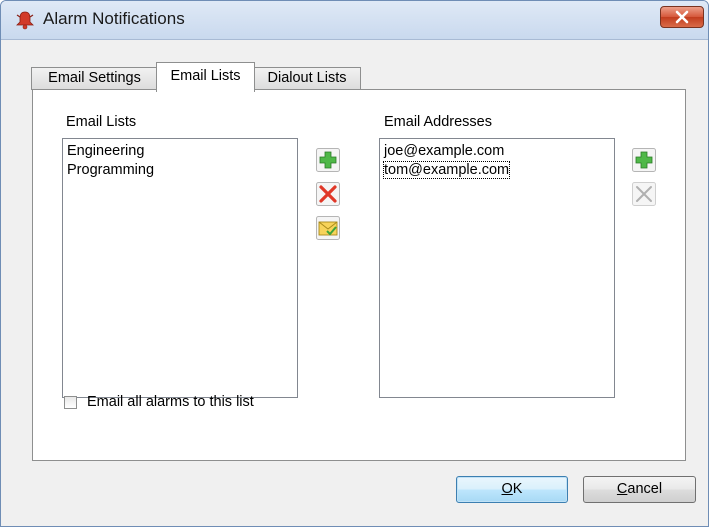  What do you see at coordinates (497, 151) in the screenshot?
I see `list-item: joe@example.com` at bounding box center [497, 151].